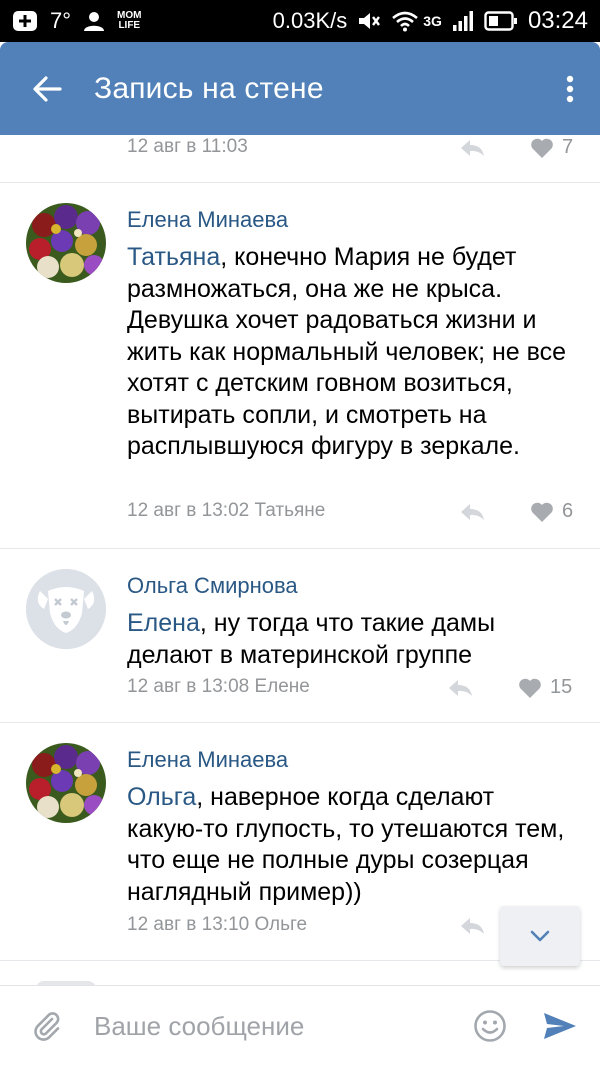  What do you see at coordinates (568, 147) in the screenshot?
I see `like-count: 7` at bounding box center [568, 147].